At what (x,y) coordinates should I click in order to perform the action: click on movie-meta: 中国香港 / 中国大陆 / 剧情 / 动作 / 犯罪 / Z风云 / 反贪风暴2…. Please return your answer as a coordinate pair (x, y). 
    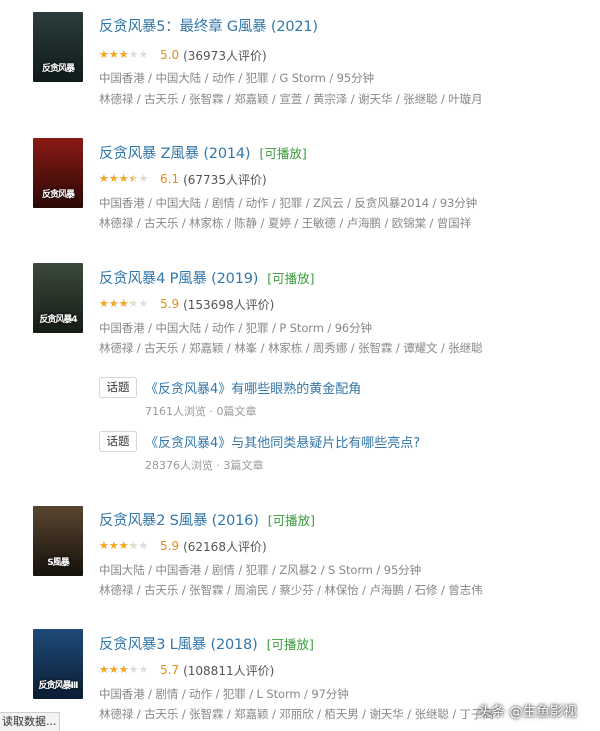
    Looking at the image, I should click on (288, 203).